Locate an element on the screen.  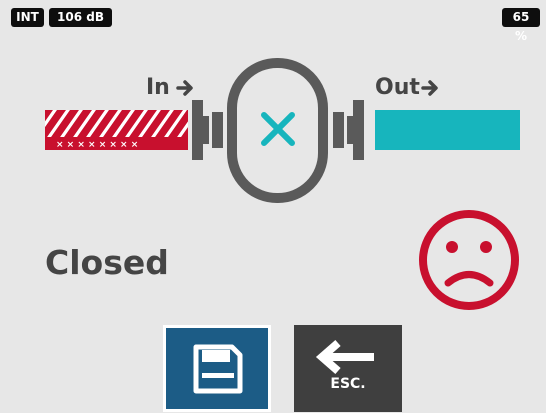
outlet-label: Out is located at coordinates (397, 87).